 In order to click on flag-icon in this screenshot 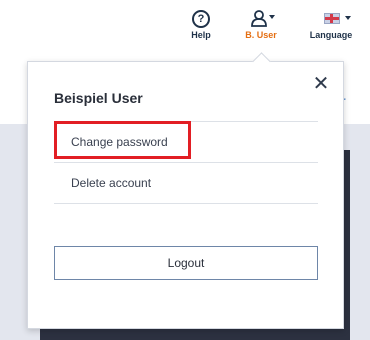, I will do `click(331, 19)`.